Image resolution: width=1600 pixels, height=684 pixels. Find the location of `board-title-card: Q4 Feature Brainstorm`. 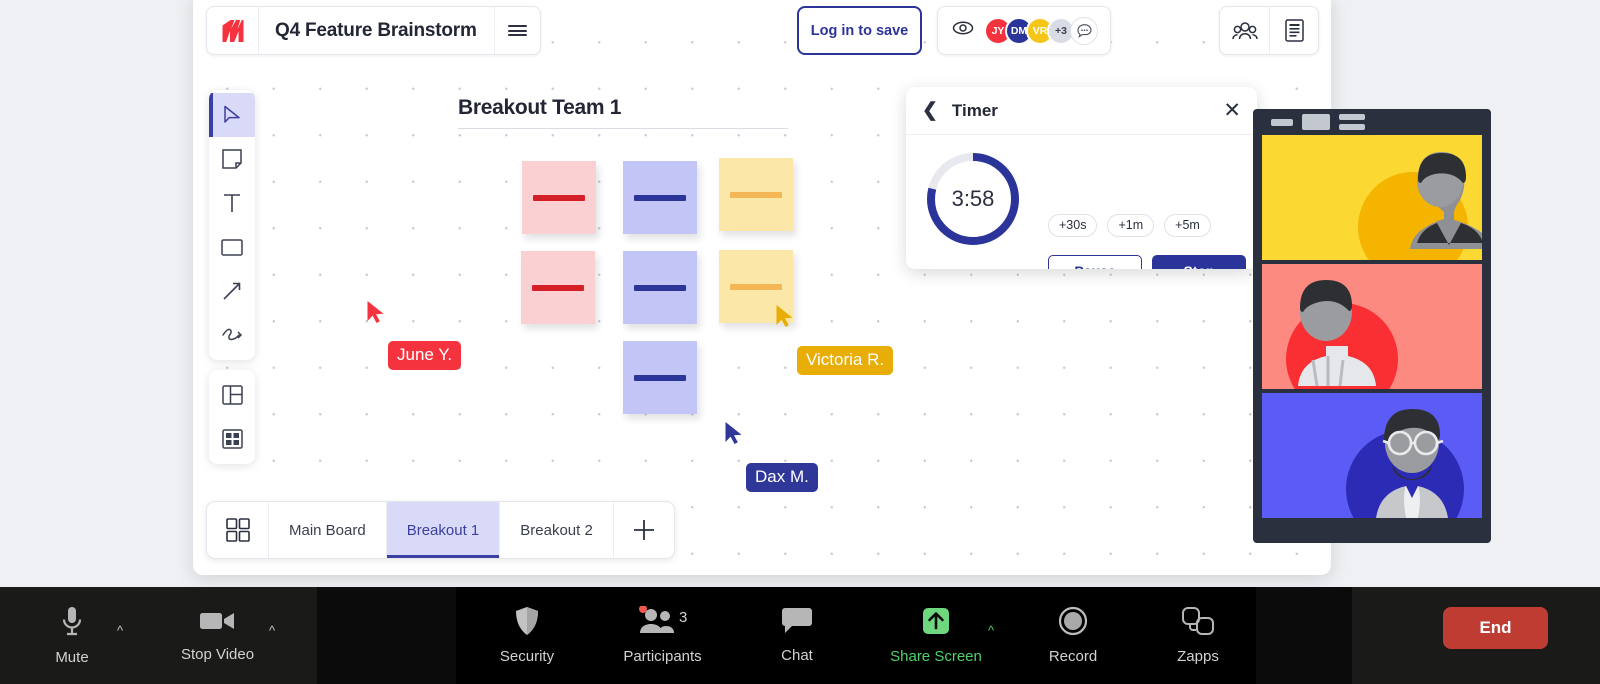

board-title-card: Q4 Feature Brainstorm is located at coordinates (373, 30).